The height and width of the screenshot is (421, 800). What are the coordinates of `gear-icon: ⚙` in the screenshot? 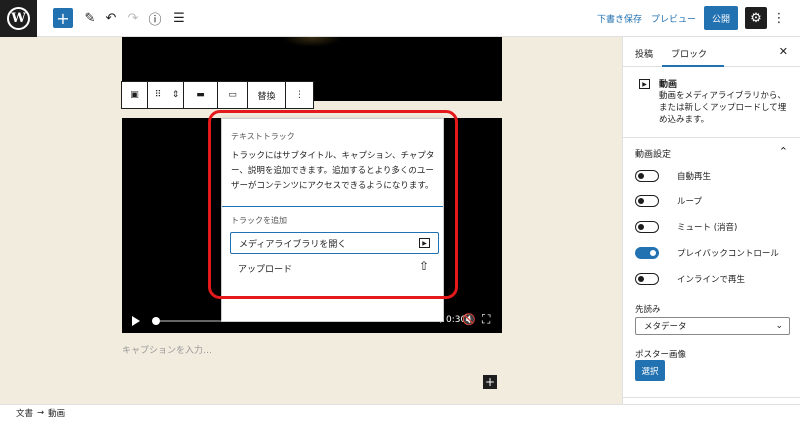 It's located at (756, 18).